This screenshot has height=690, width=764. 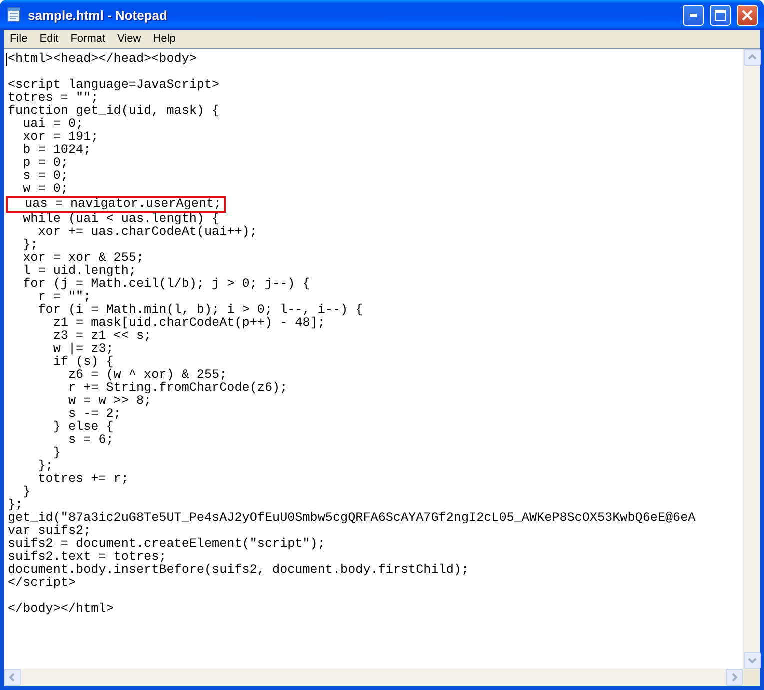 I want to click on scroll-right-button, so click(x=734, y=677).